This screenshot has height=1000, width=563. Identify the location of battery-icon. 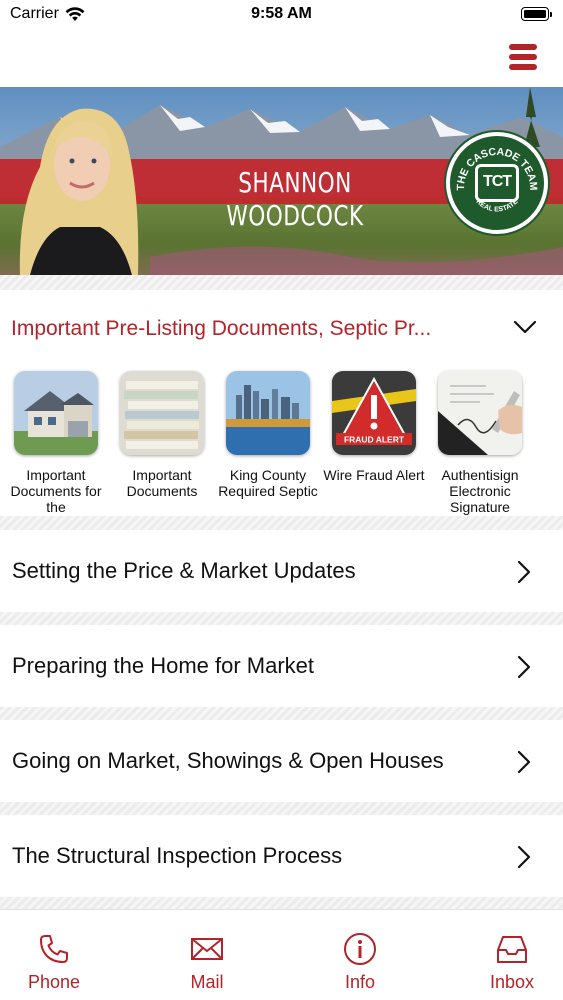
(536, 14).